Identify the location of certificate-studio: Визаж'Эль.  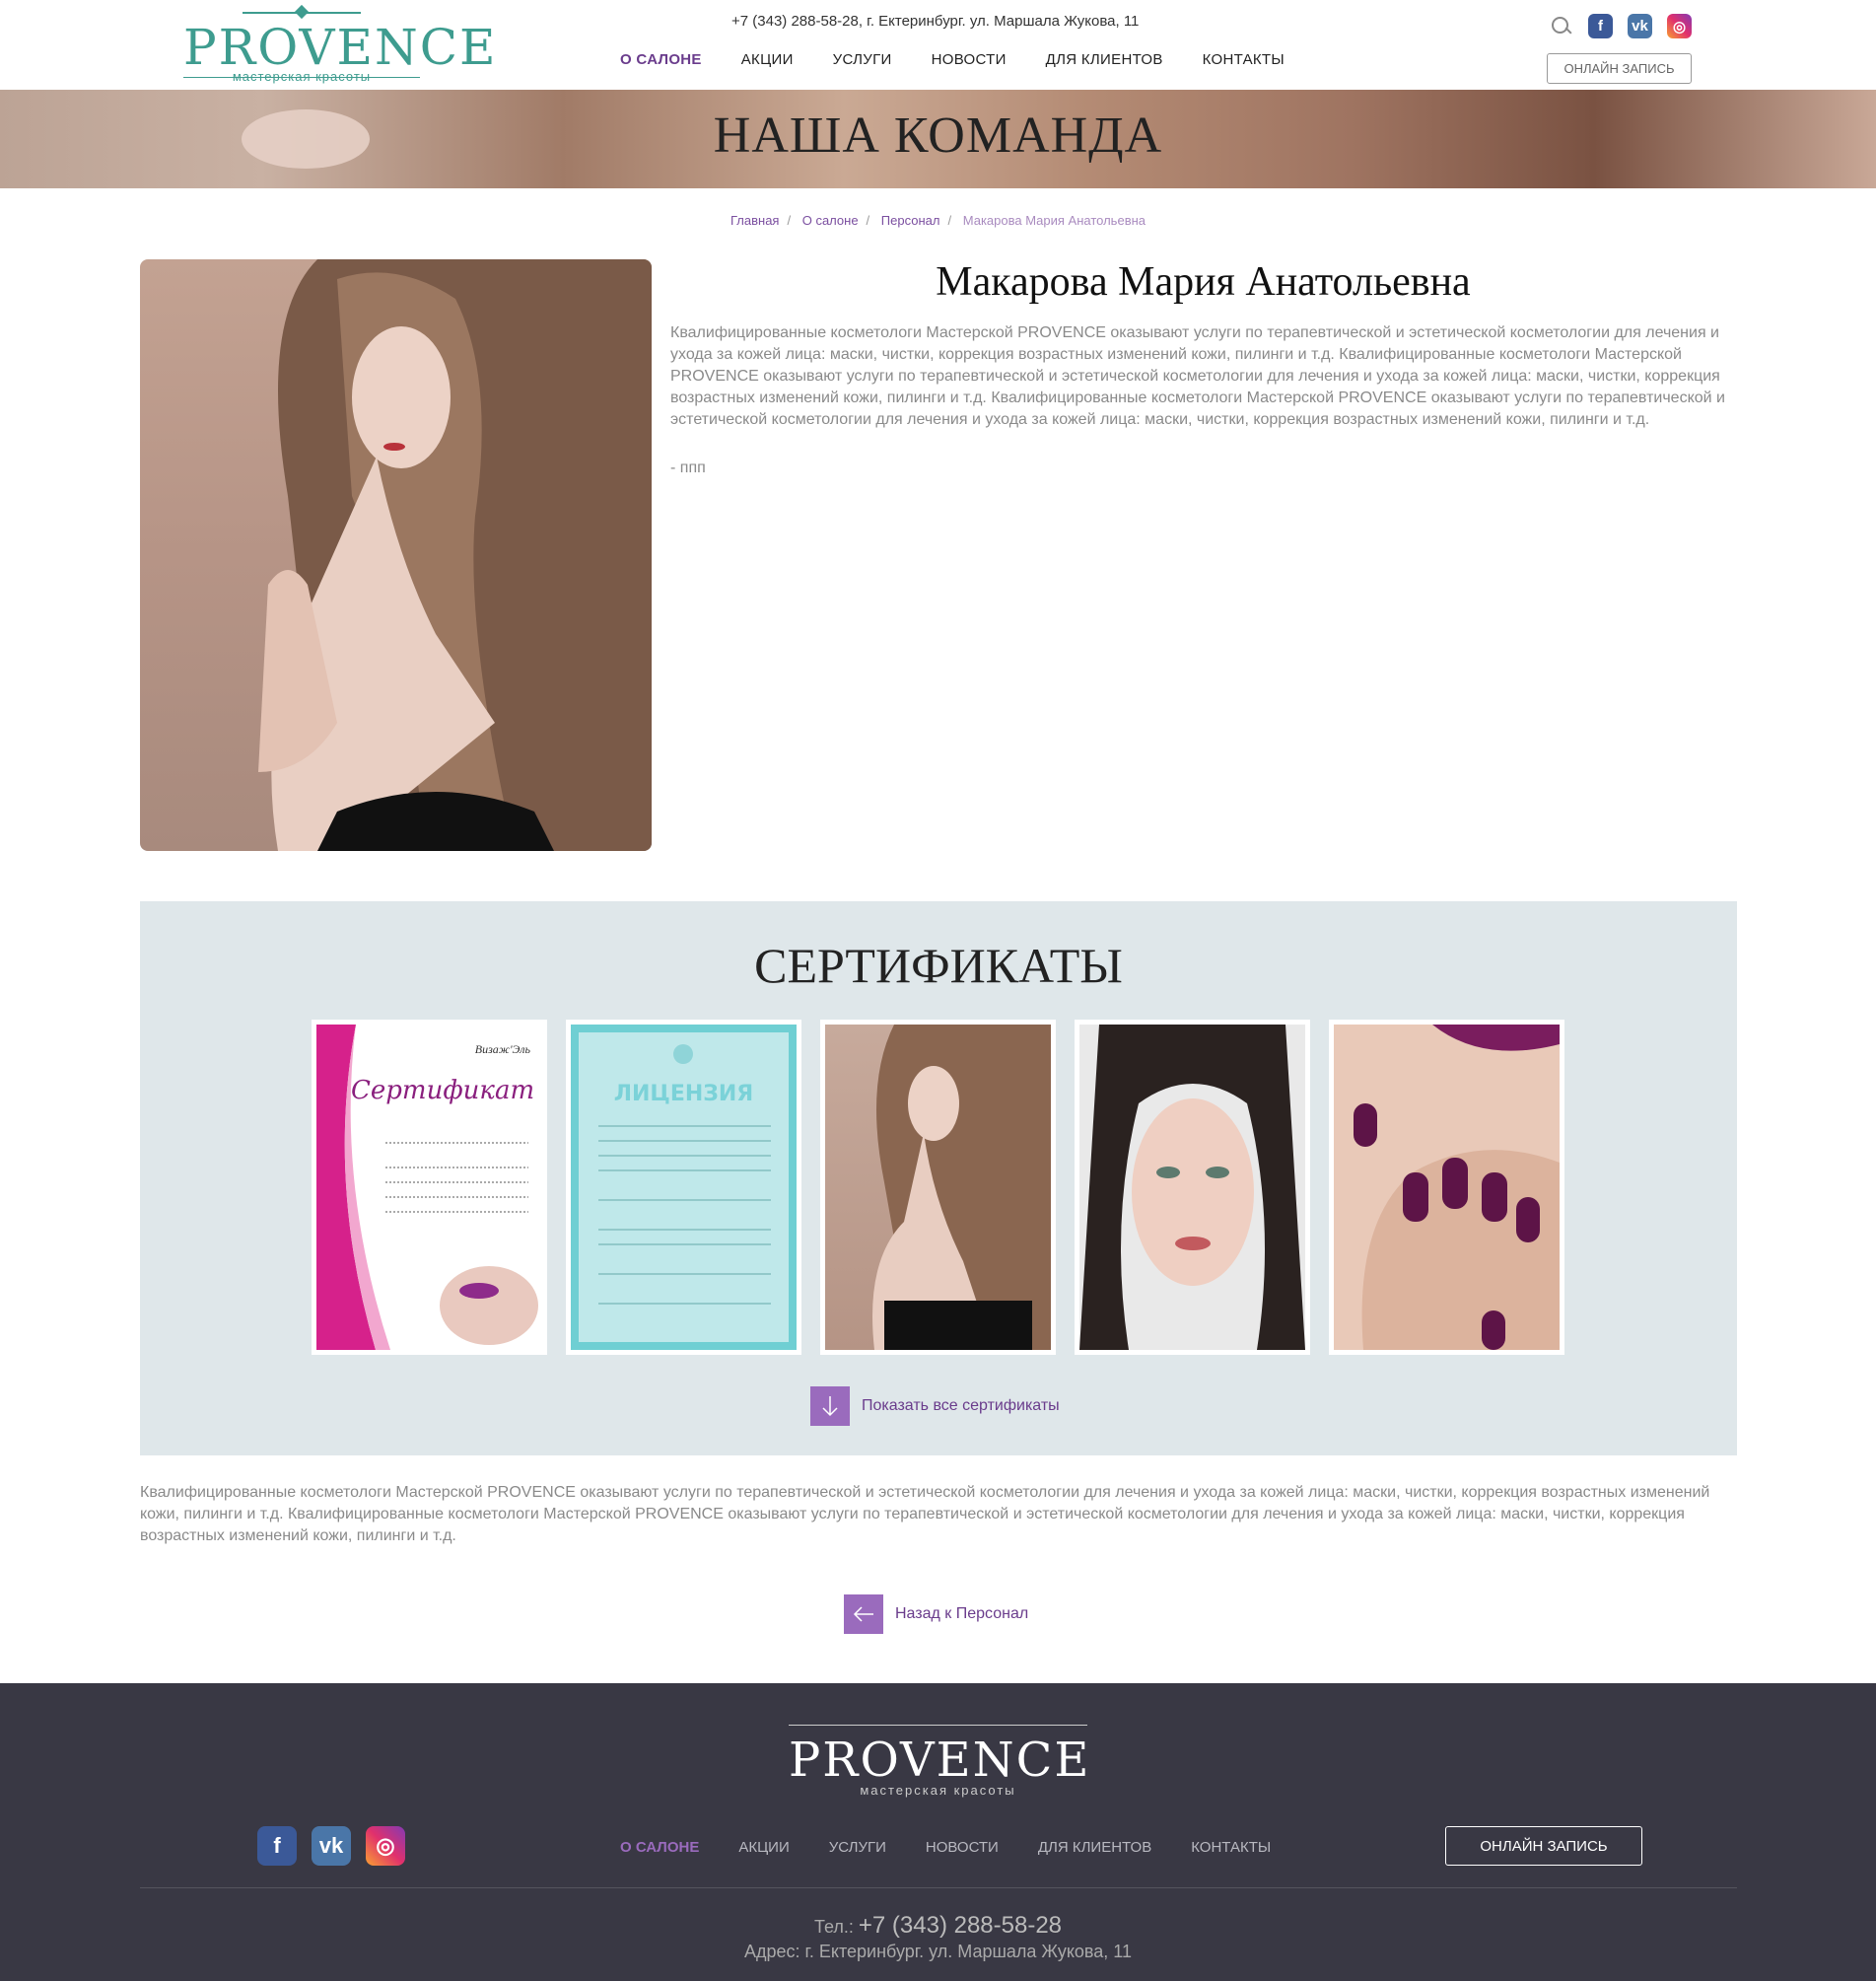
(502, 1049).